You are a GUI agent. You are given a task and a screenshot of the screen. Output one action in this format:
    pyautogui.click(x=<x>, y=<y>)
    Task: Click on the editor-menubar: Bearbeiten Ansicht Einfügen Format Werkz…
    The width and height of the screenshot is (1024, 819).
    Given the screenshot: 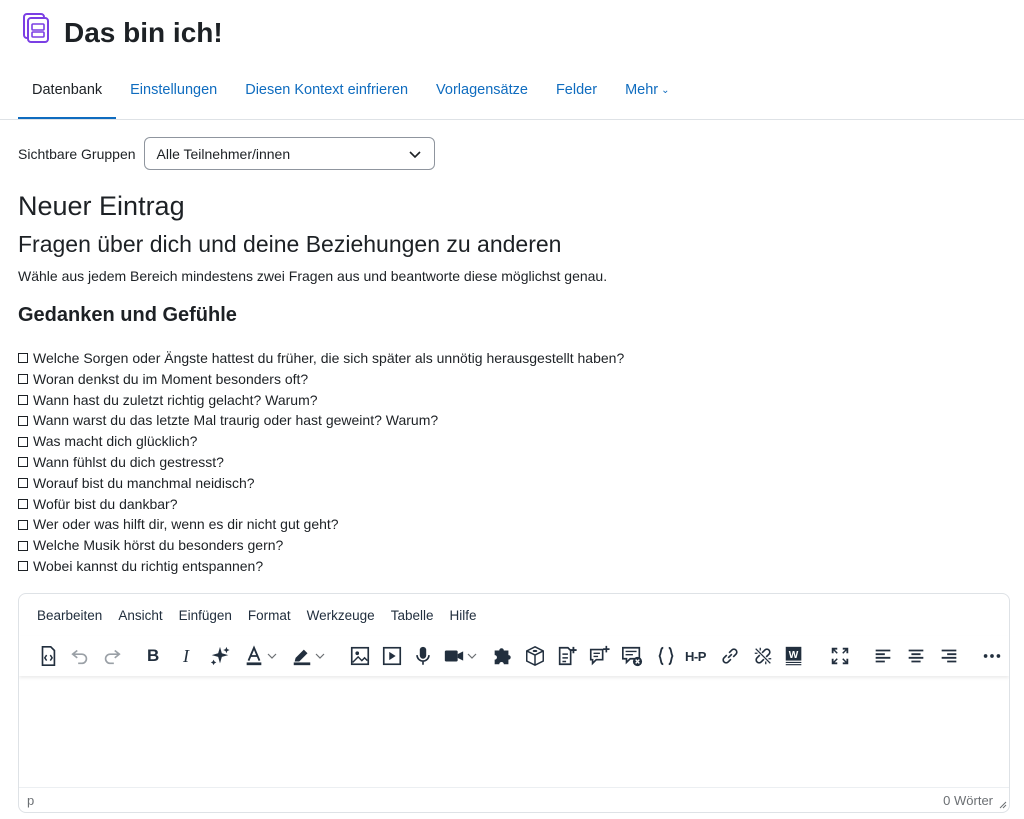 What is the action you would take?
    pyautogui.click(x=257, y=615)
    